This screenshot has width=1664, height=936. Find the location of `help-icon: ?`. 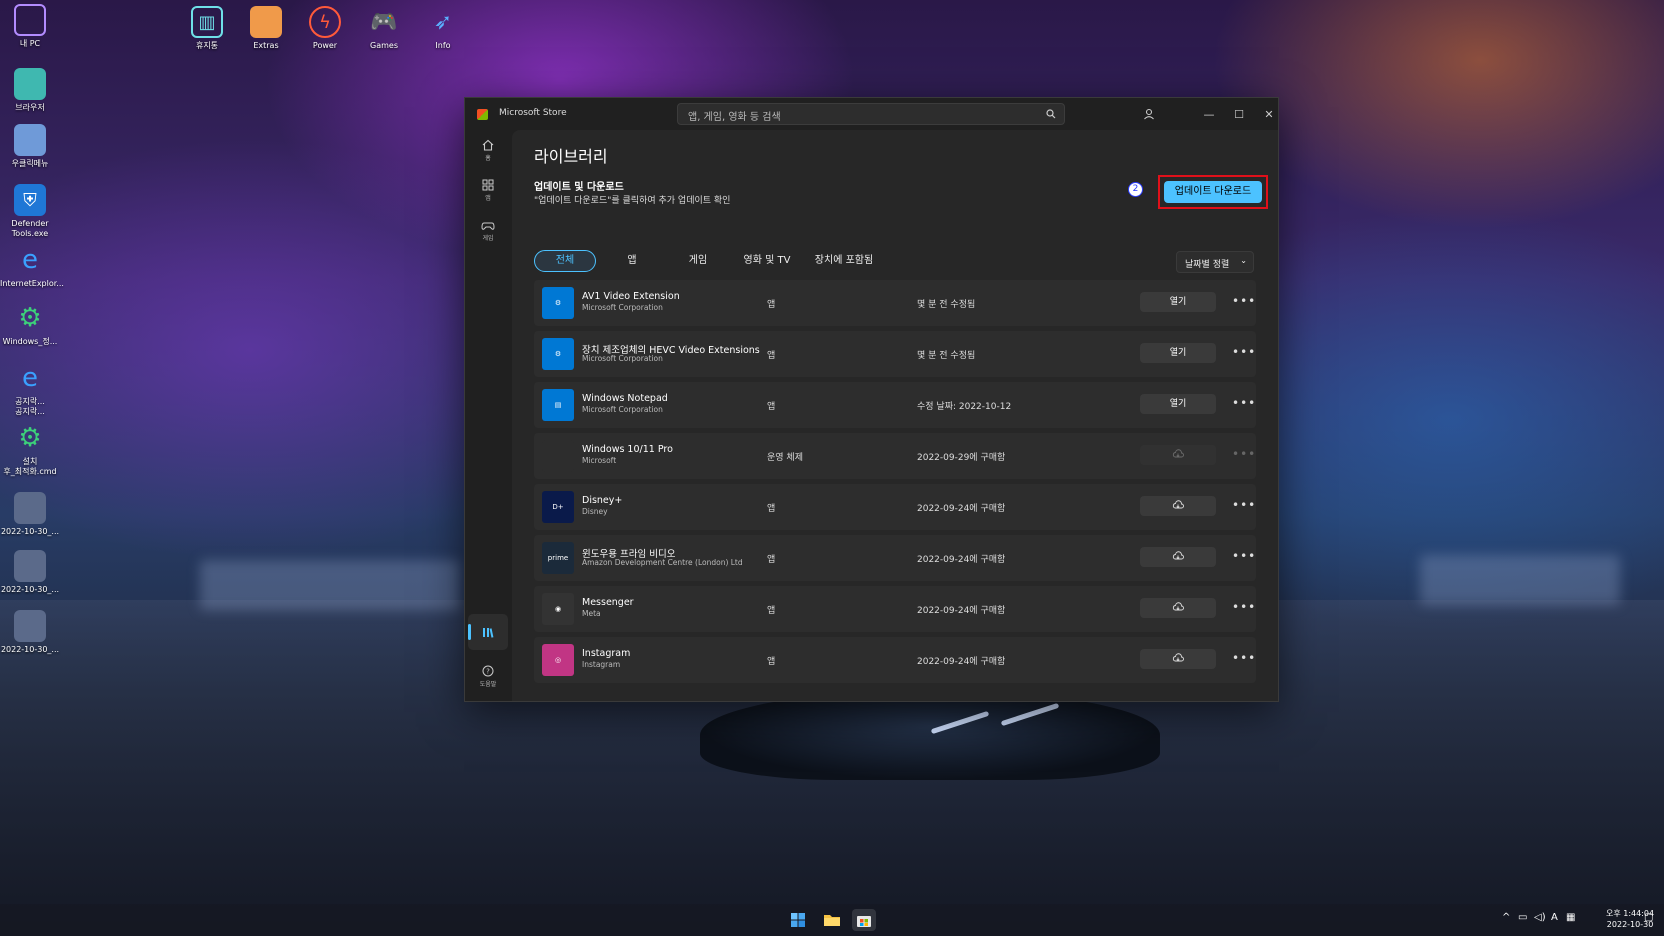

help-icon: ? is located at coordinates (488, 671).